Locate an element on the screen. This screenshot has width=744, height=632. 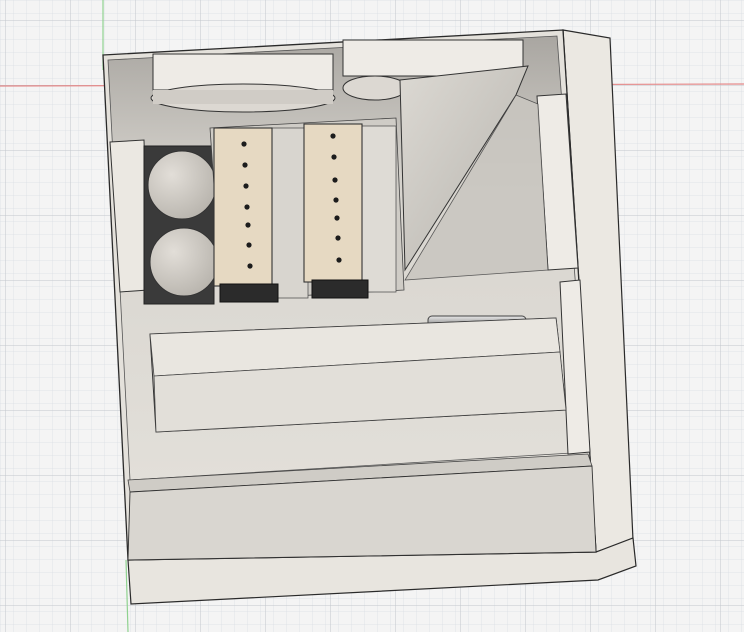
connector-left is located at coordinates (249, 293).